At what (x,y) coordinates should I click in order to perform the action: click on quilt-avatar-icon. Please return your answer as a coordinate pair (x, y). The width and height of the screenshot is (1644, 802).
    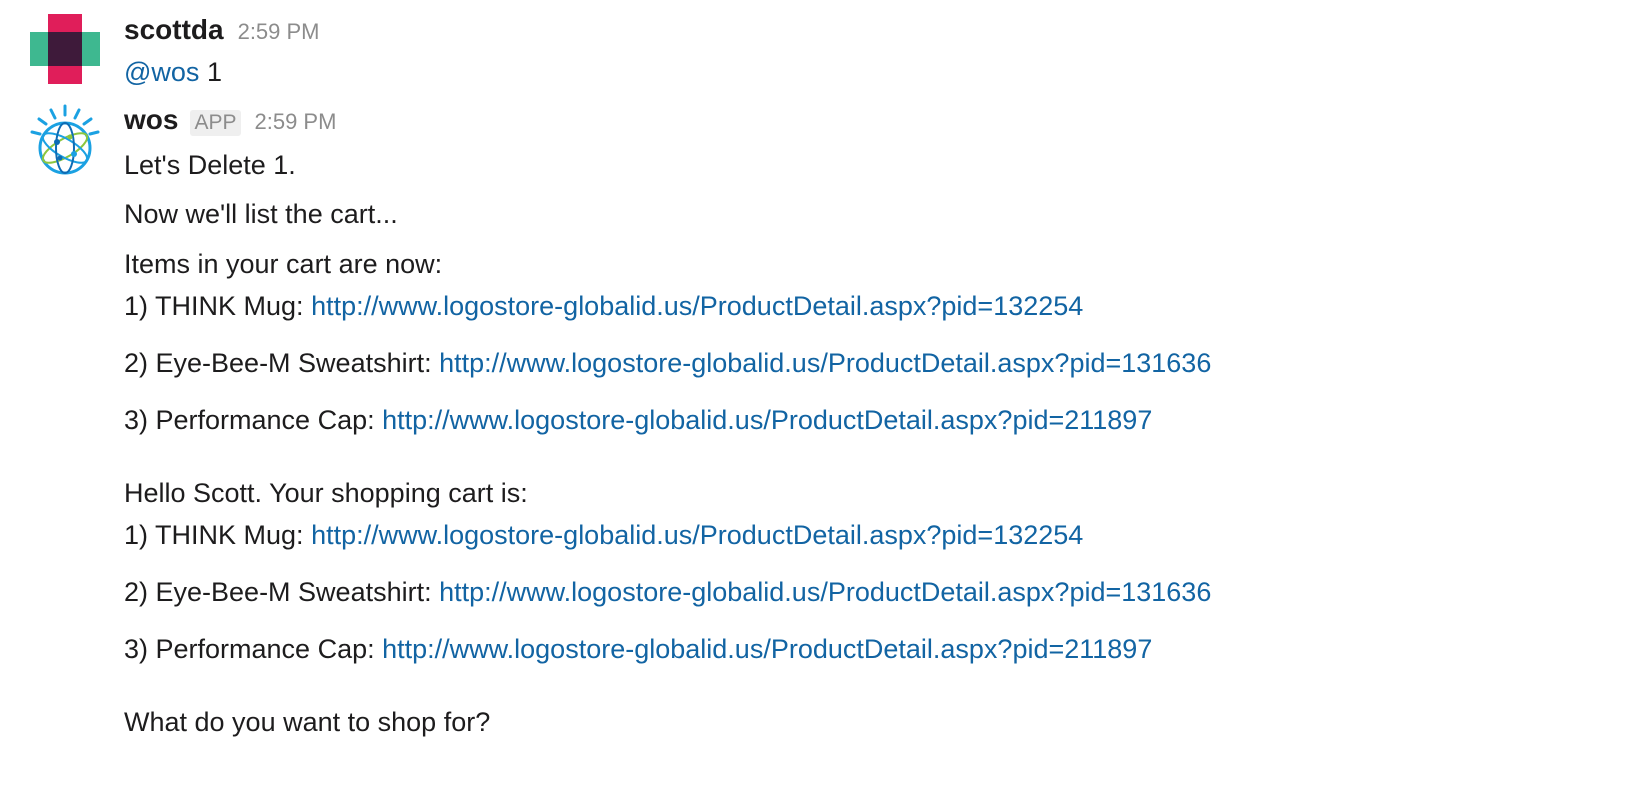
    Looking at the image, I should click on (65, 49).